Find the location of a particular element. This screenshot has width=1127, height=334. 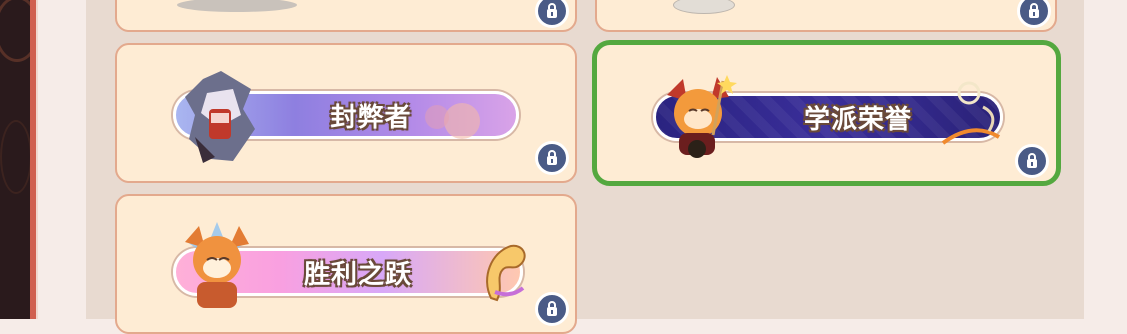

swirl-ornament is located at coordinates (971, 113).